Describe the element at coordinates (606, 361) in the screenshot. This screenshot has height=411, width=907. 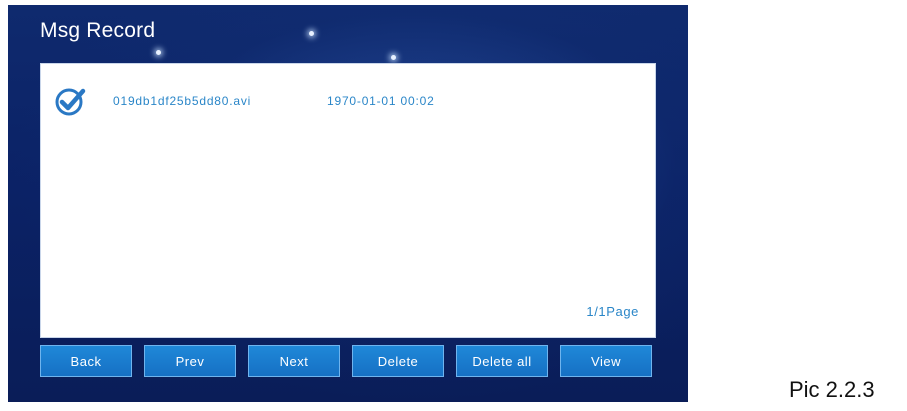
I see `view-button: View` at that location.